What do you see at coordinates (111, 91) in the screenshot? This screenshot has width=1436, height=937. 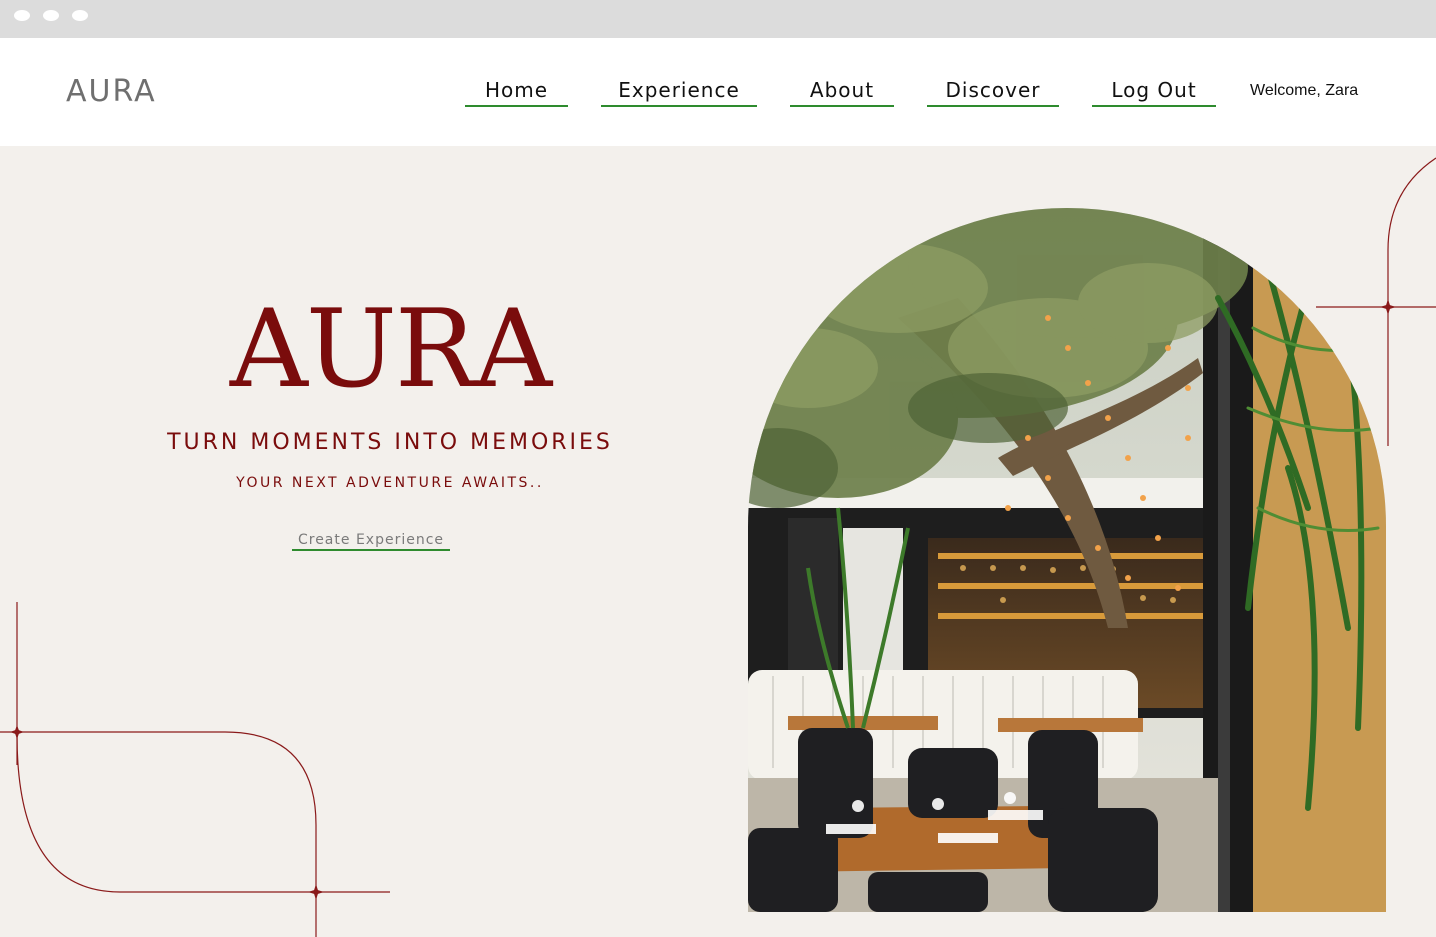 I see `site-logo: AURA` at bounding box center [111, 91].